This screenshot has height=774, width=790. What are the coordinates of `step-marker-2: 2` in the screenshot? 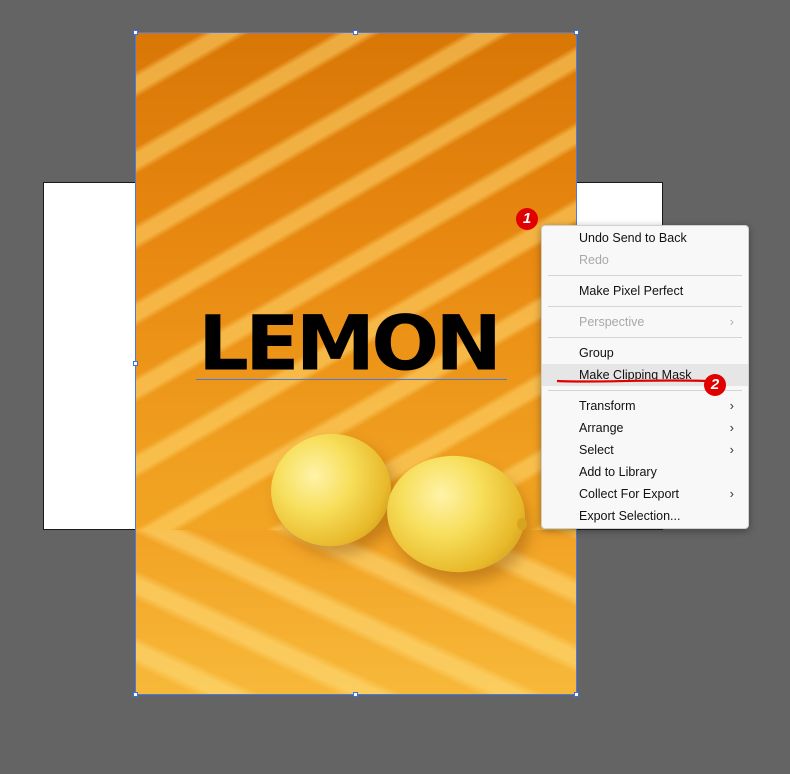 It's located at (715, 385).